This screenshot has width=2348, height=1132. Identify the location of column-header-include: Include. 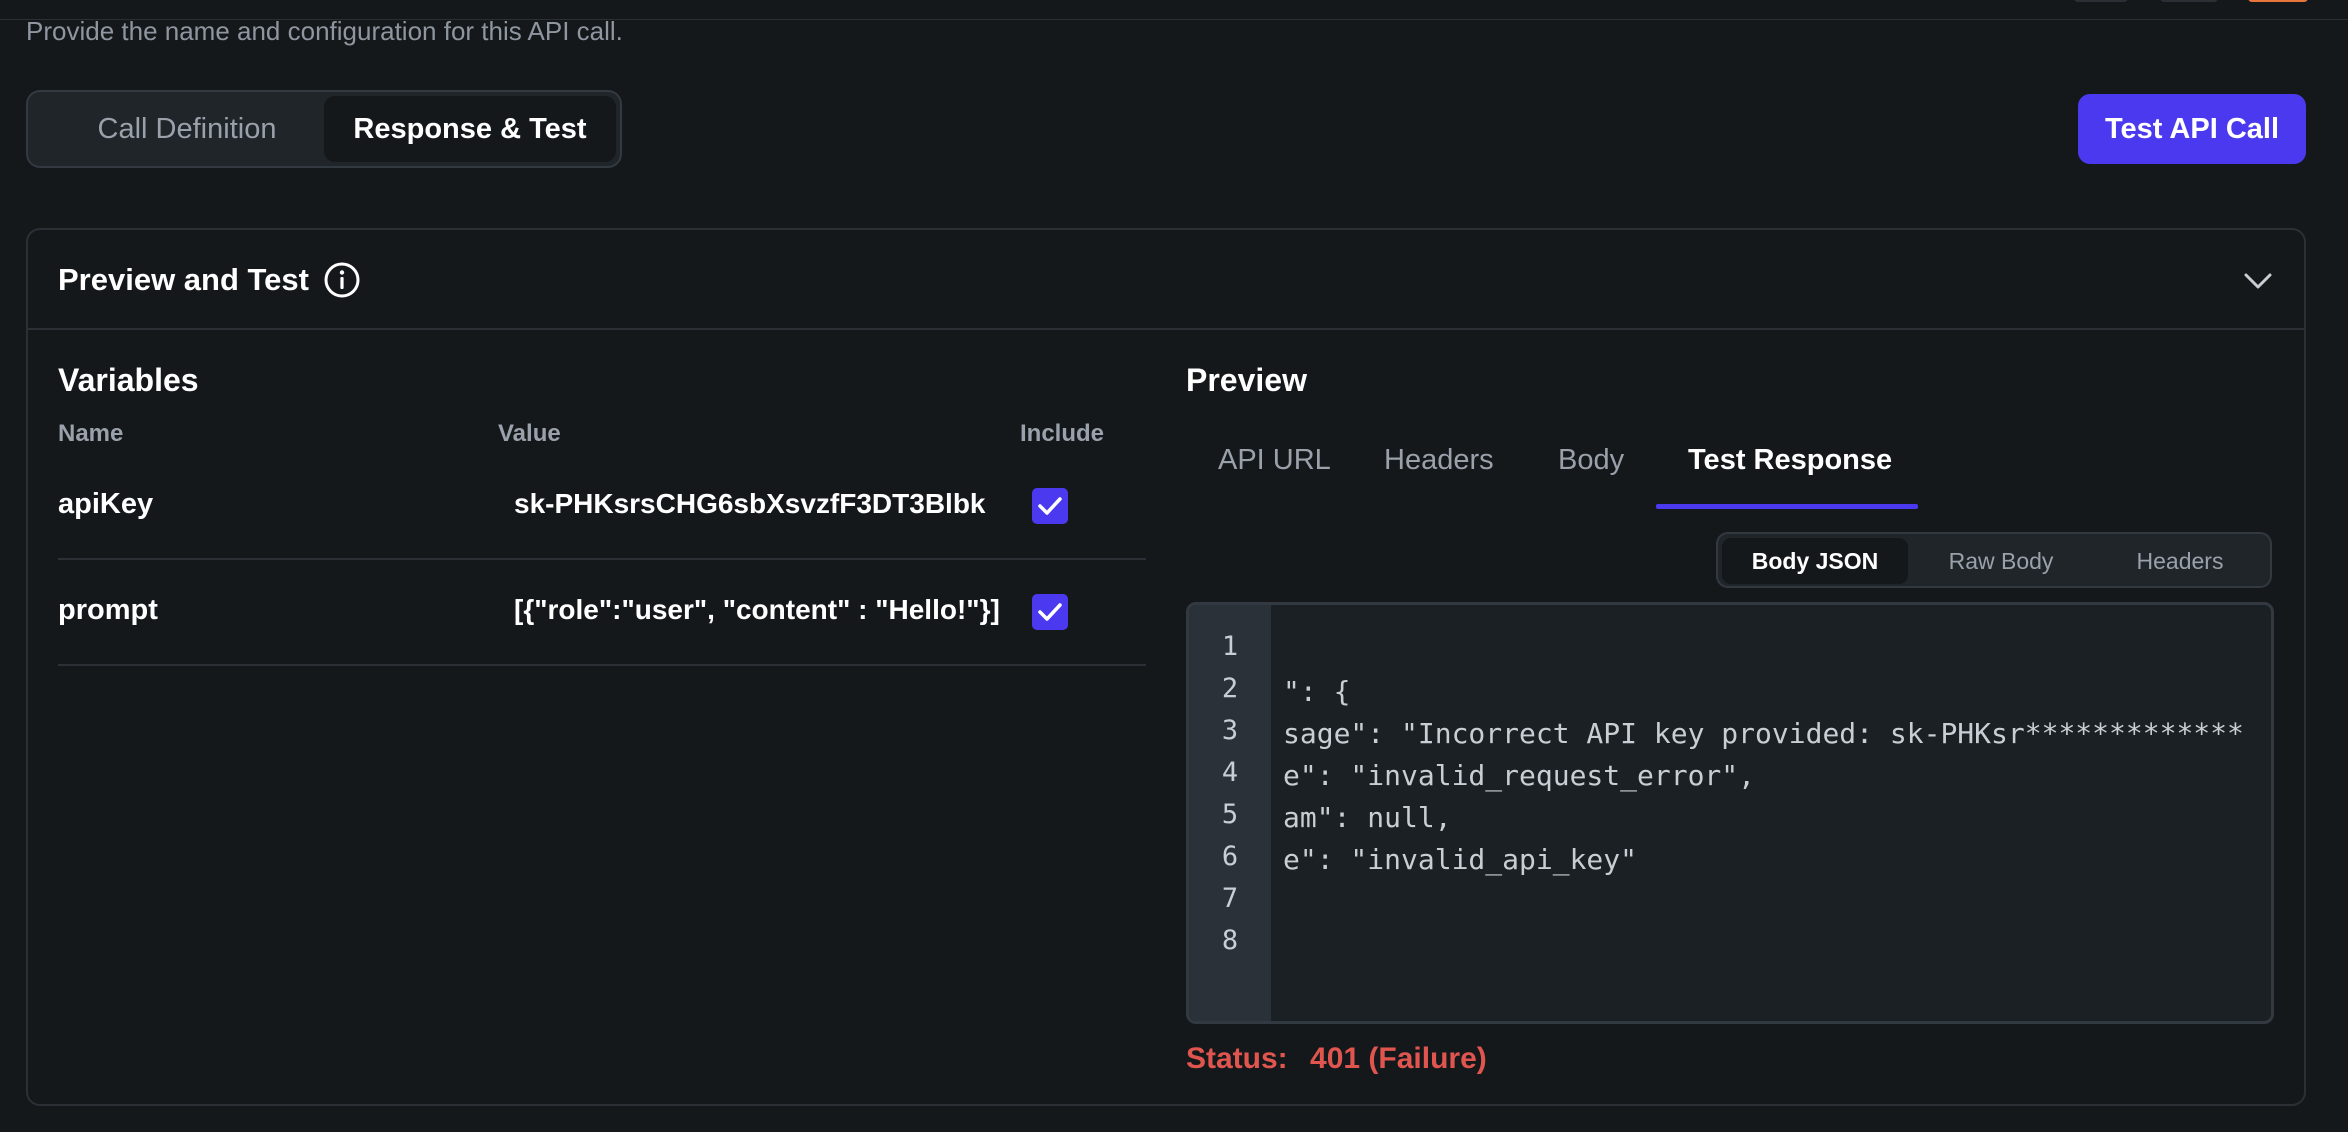
(1062, 433).